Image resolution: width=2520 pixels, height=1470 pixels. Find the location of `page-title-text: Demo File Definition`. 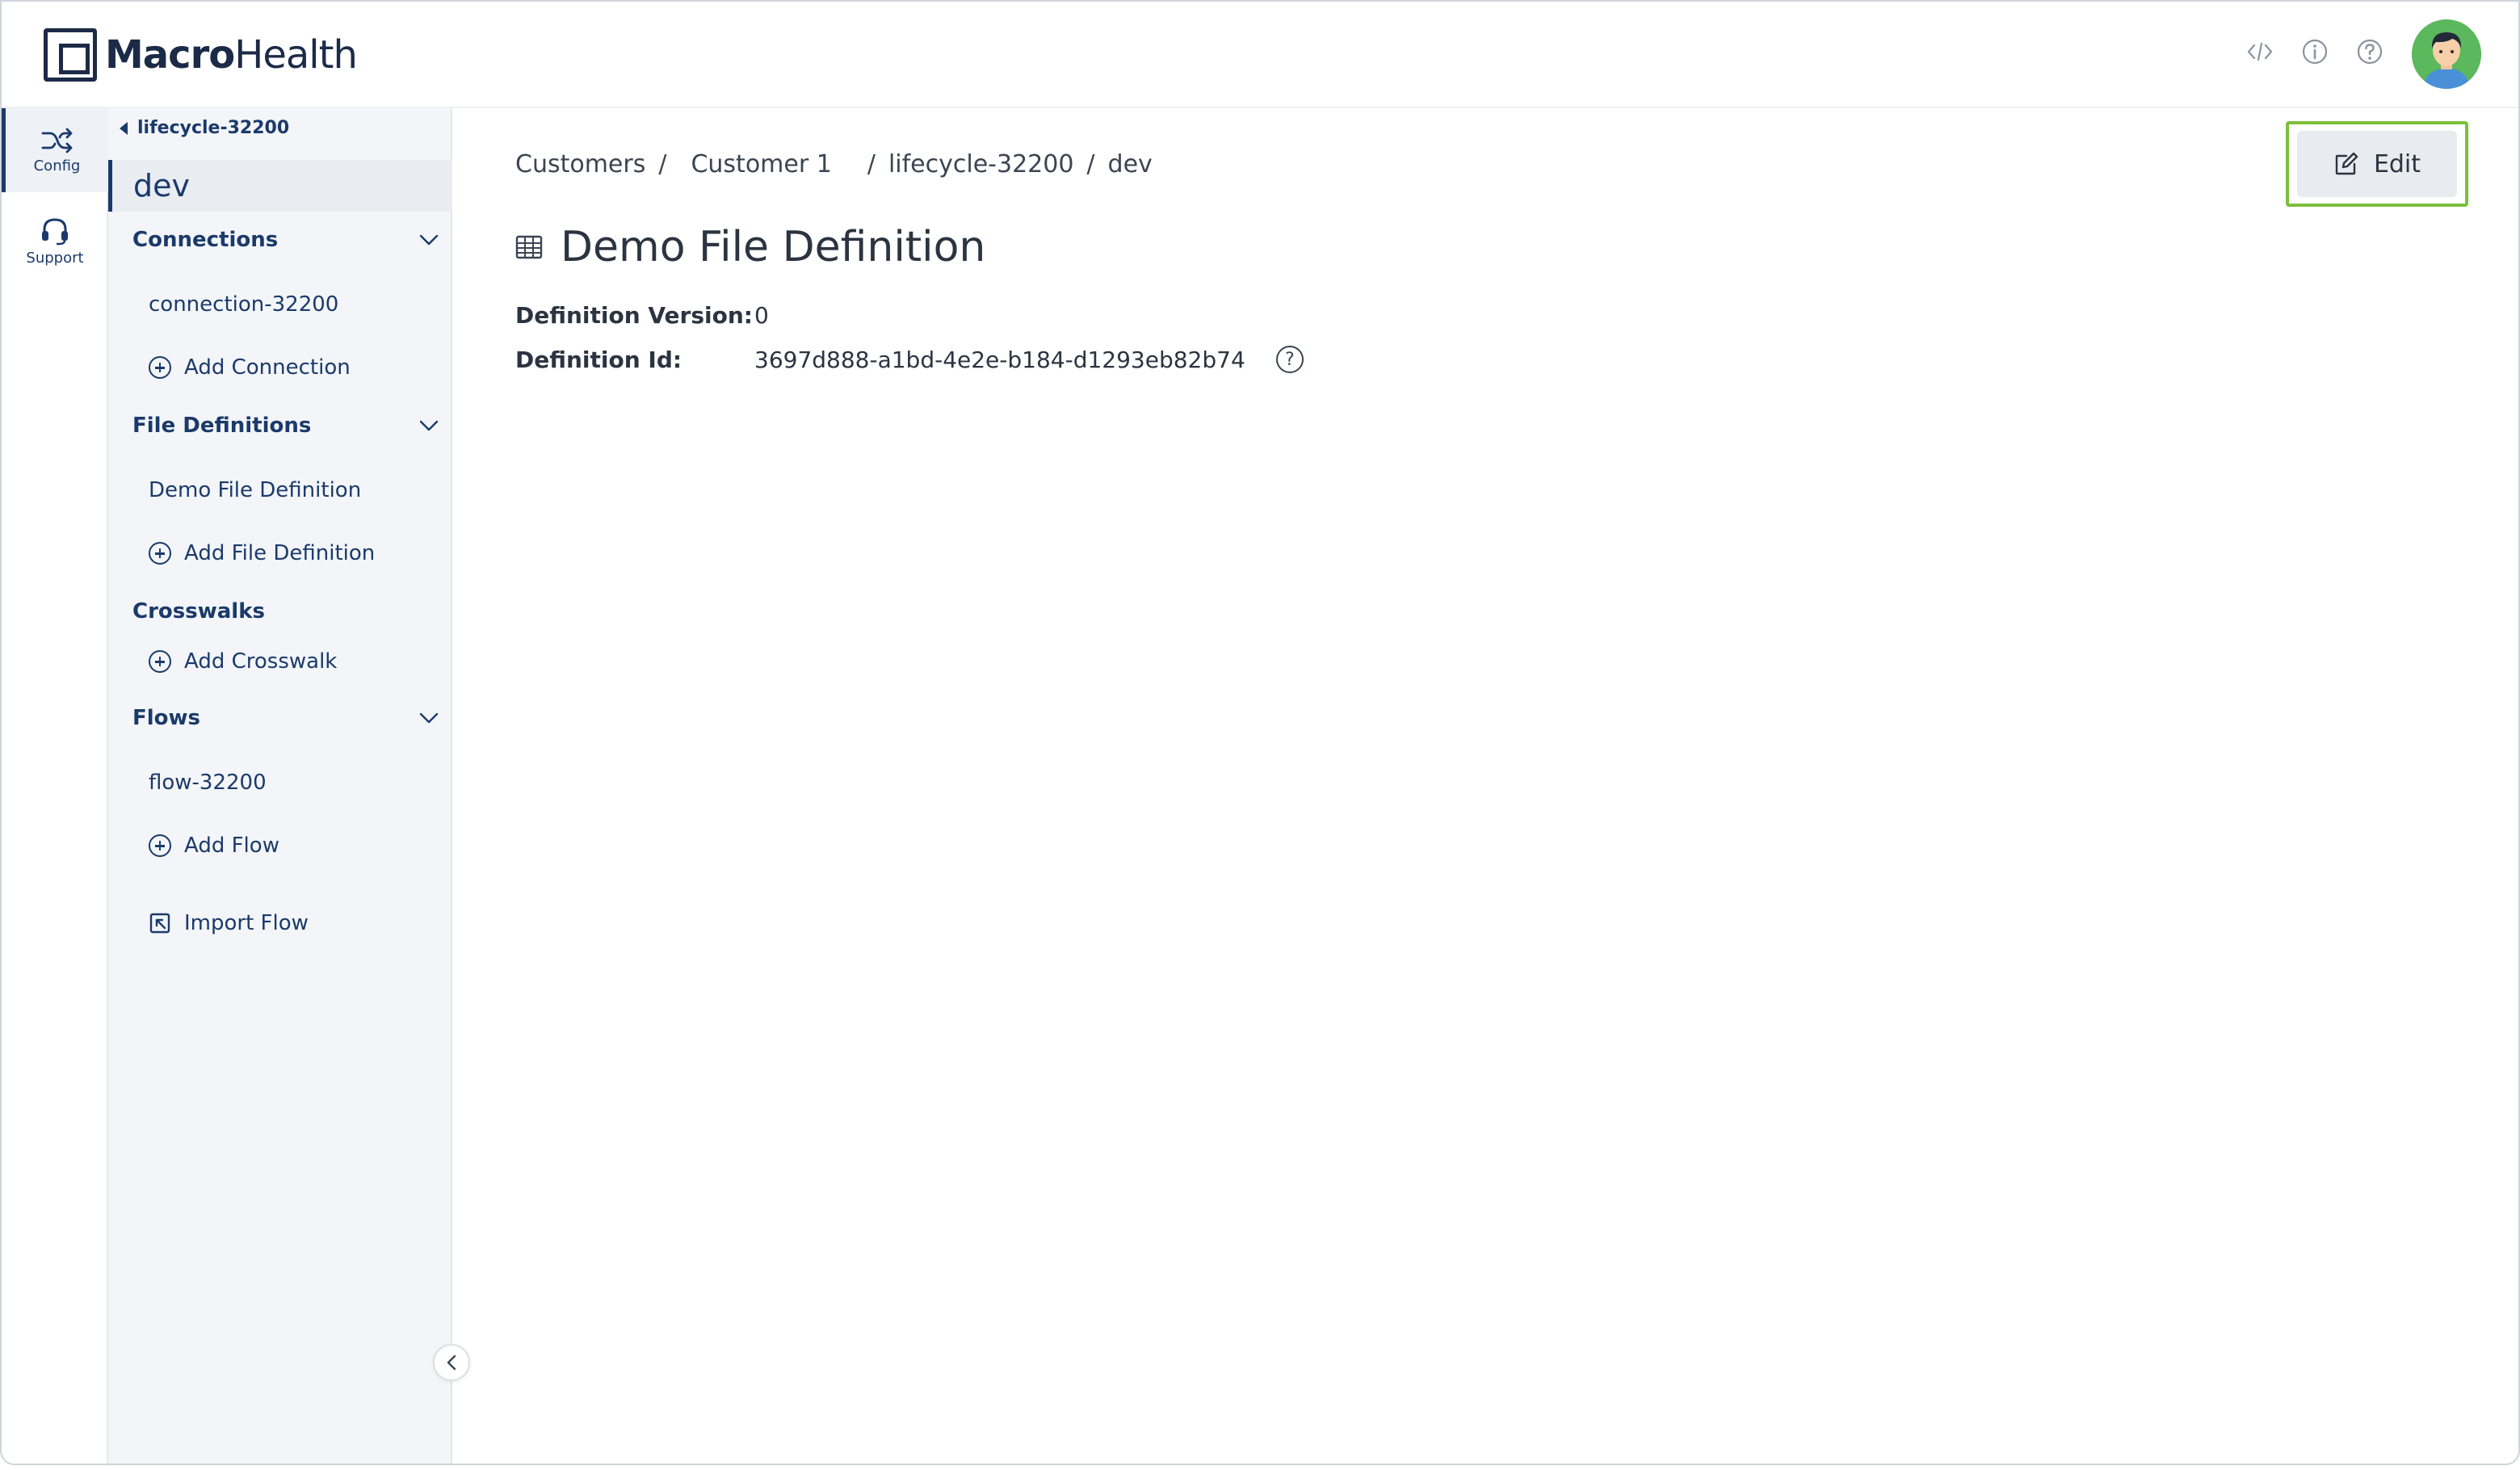

page-title-text: Demo File Definition is located at coordinates (774, 247).